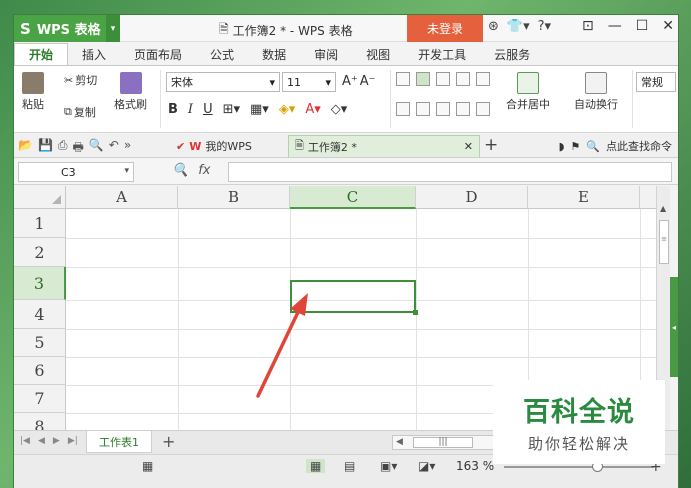  What do you see at coordinates (423, 79) in the screenshot?
I see `align-middle-icon` at bounding box center [423, 79].